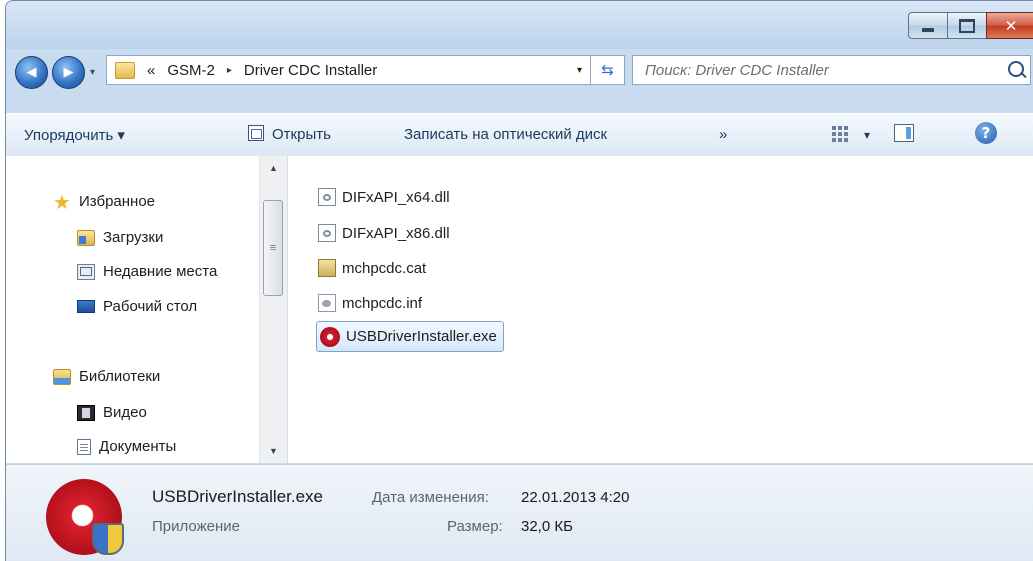 The width and height of the screenshot is (1033, 561). Describe the element at coordinates (384, 268) in the screenshot. I see `file-name: mchpcdc.cat` at that location.